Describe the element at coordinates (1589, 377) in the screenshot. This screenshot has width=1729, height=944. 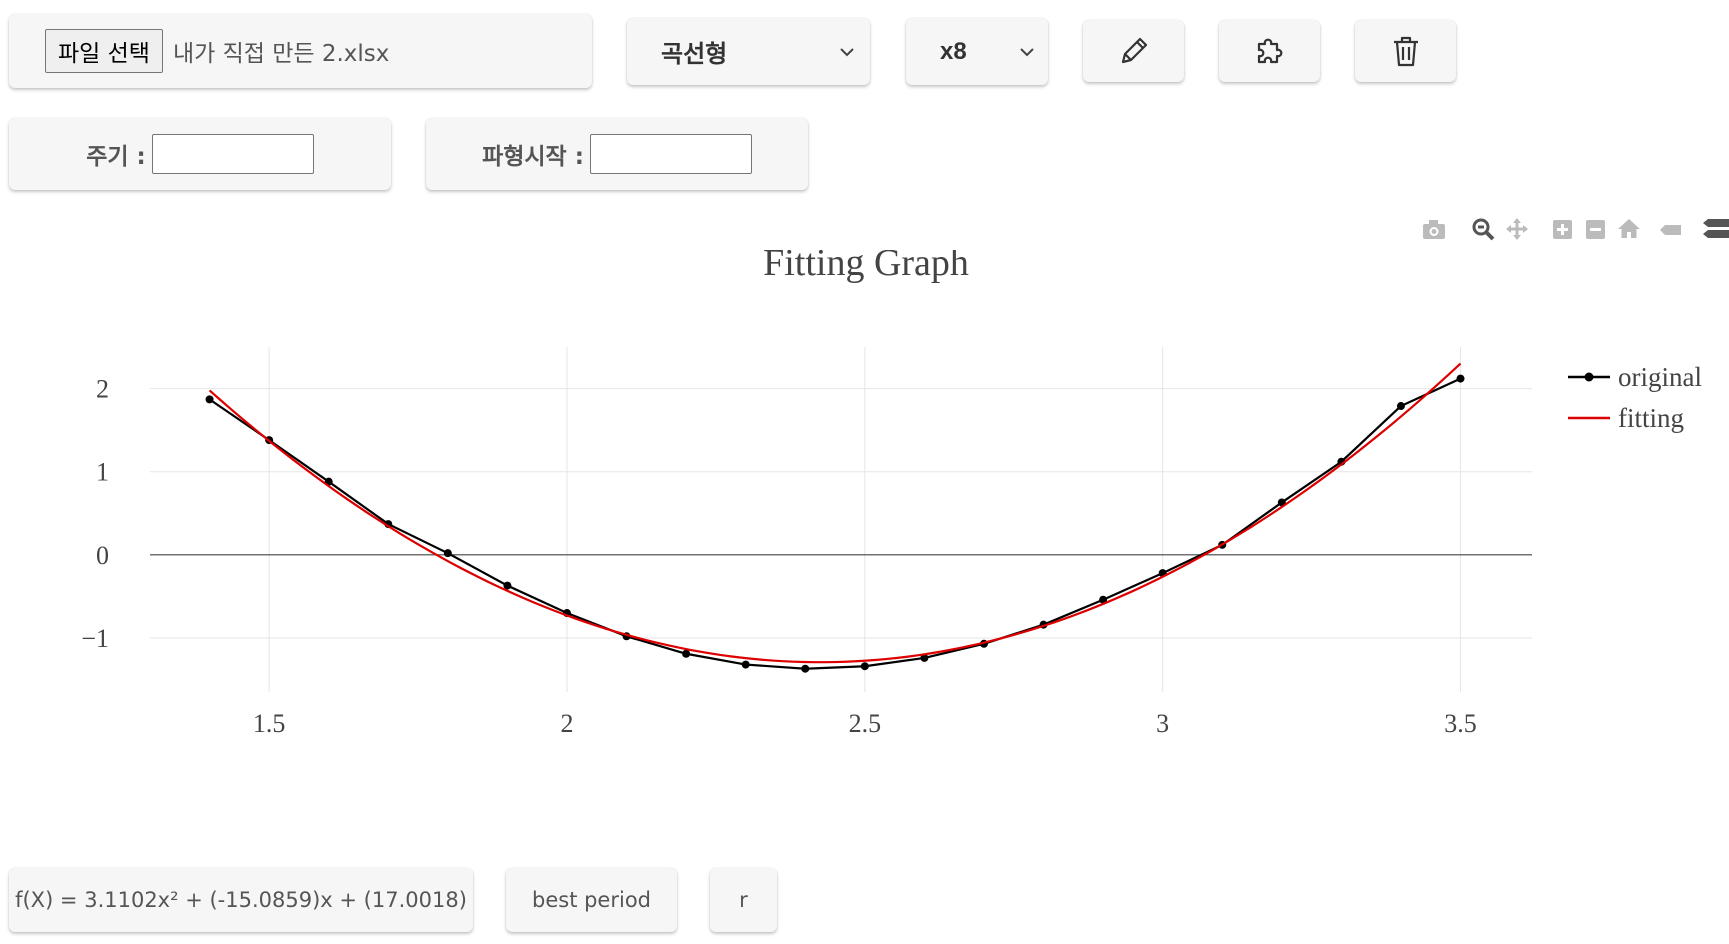
I see `legend-marker-original` at that location.